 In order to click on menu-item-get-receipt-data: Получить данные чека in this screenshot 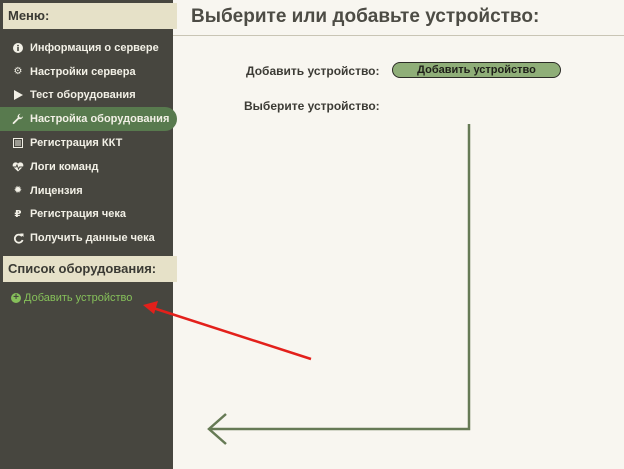, I will do `click(86, 238)`.